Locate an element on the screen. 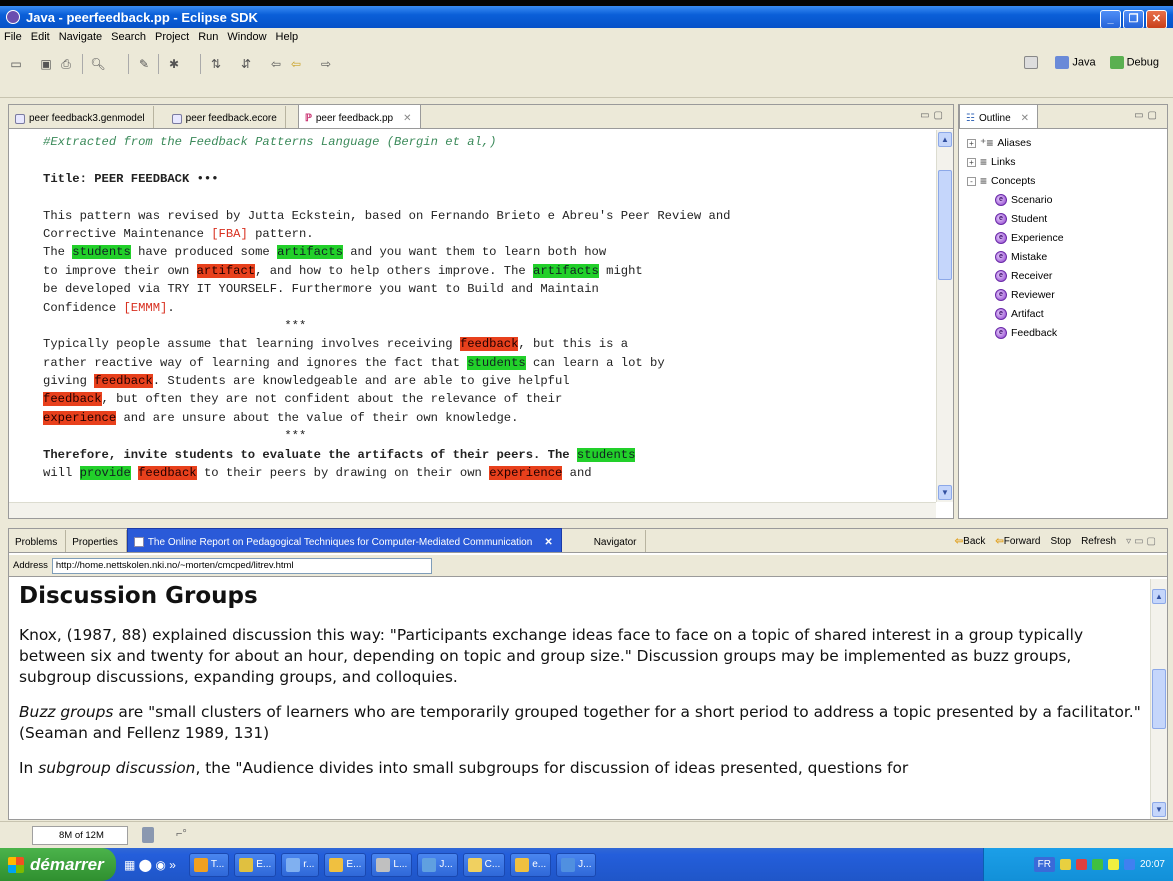  editor-vscroll: ▲ ▼ is located at coordinates (944, 316).